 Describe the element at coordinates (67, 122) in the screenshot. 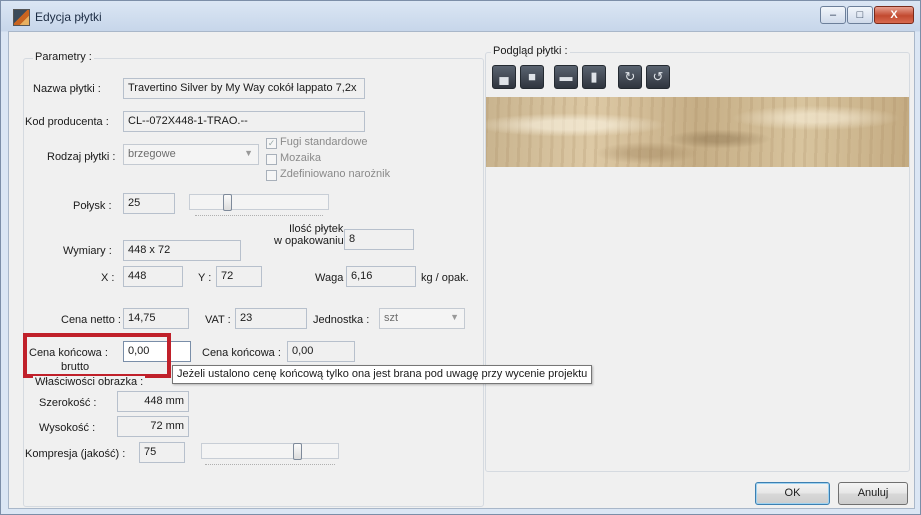

I see `kod-label: Kod producenta :` at that location.